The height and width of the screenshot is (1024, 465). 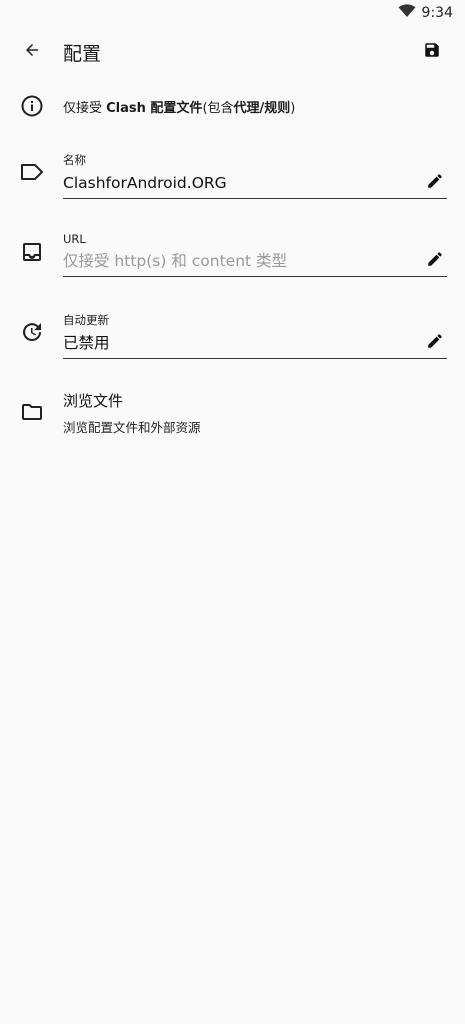 I want to click on auto-update-field-row: 自动更新 已禁用, so click(x=232, y=335).